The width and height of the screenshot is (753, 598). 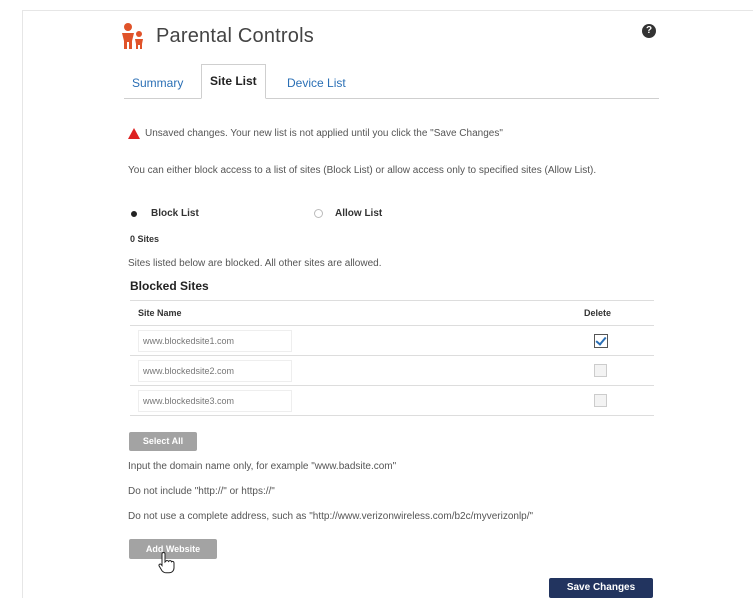 What do you see at coordinates (233, 81) in the screenshot?
I see `tab-site-list: Site List` at bounding box center [233, 81].